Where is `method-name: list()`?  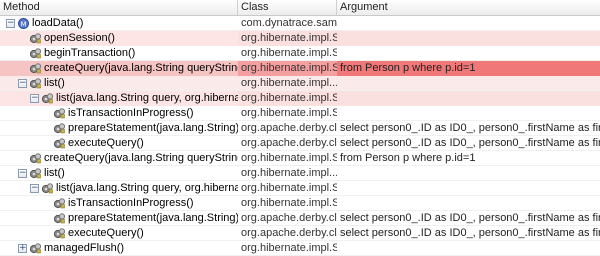
method-name: list() is located at coordinates (54, 83).